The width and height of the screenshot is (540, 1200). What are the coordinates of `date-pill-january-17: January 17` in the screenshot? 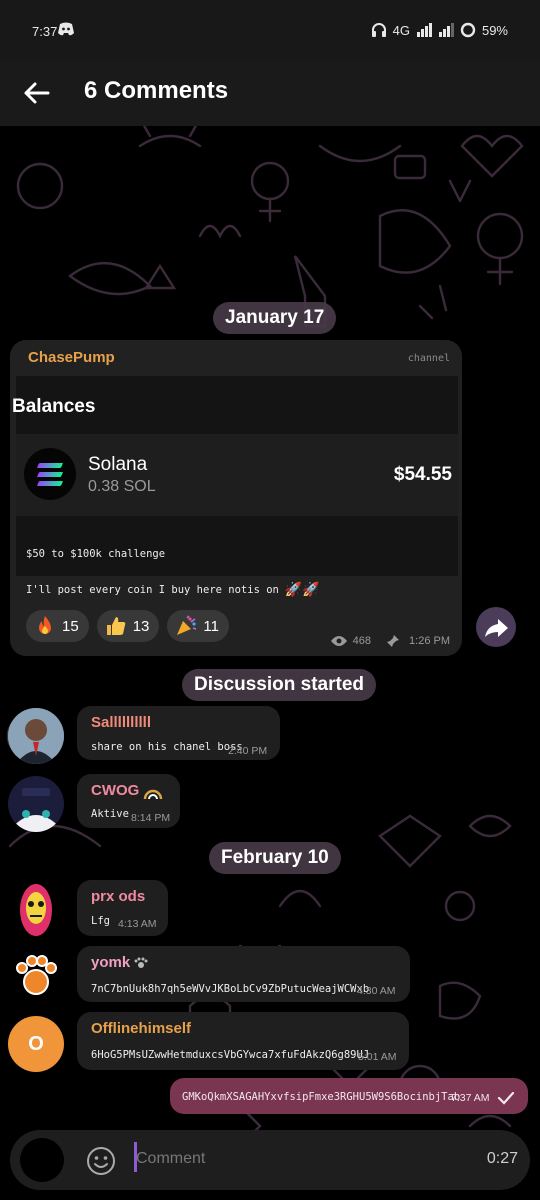 It's located at (275, 318).